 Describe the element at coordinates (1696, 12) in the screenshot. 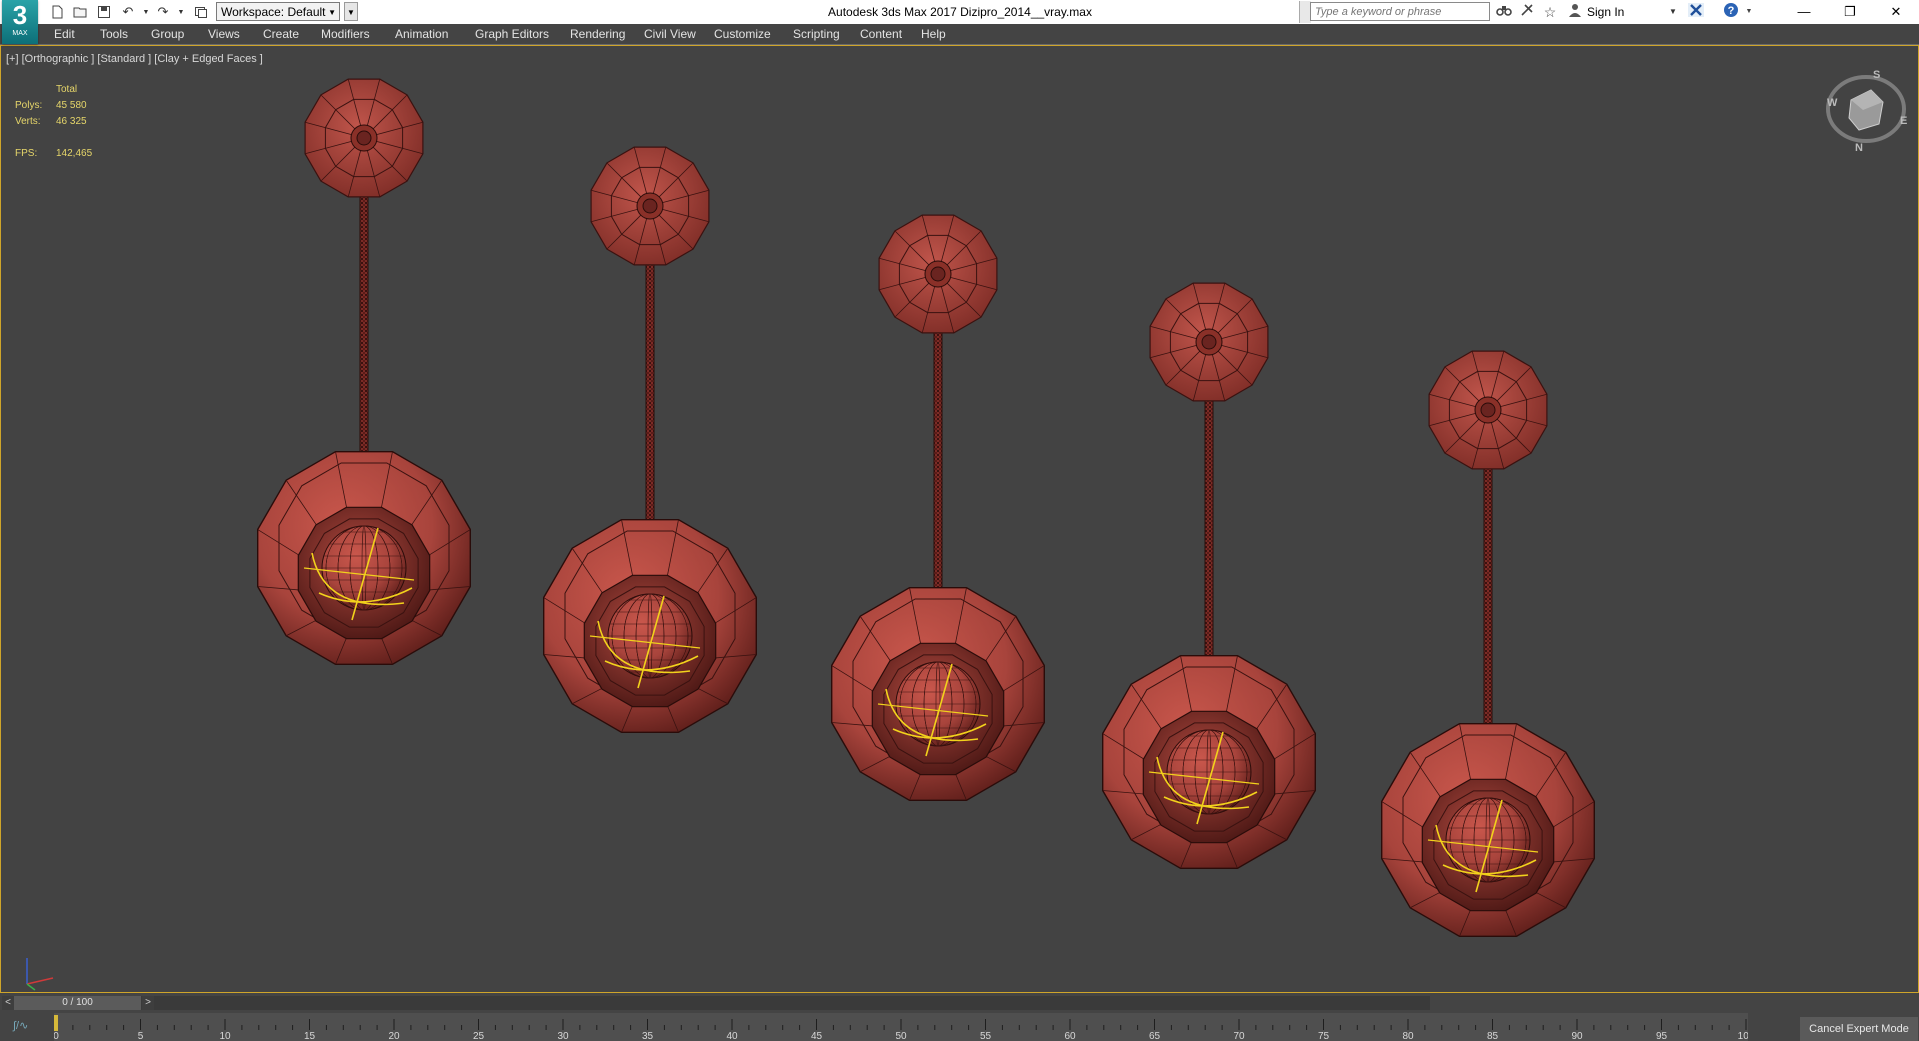

I see `exchange-apps-icon` at that location.